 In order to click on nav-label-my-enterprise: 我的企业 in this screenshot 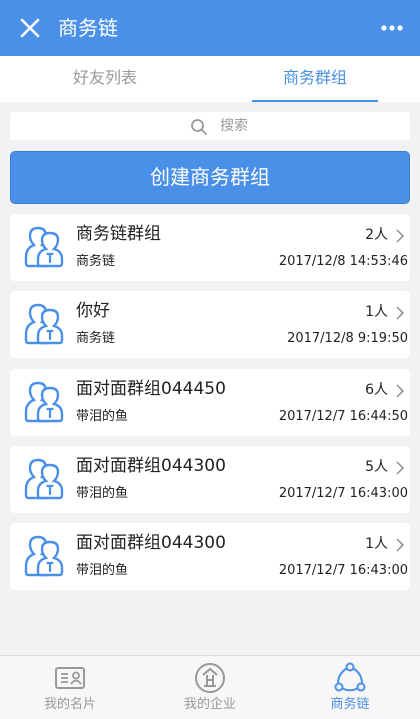, I will do `click(209, 704)`.